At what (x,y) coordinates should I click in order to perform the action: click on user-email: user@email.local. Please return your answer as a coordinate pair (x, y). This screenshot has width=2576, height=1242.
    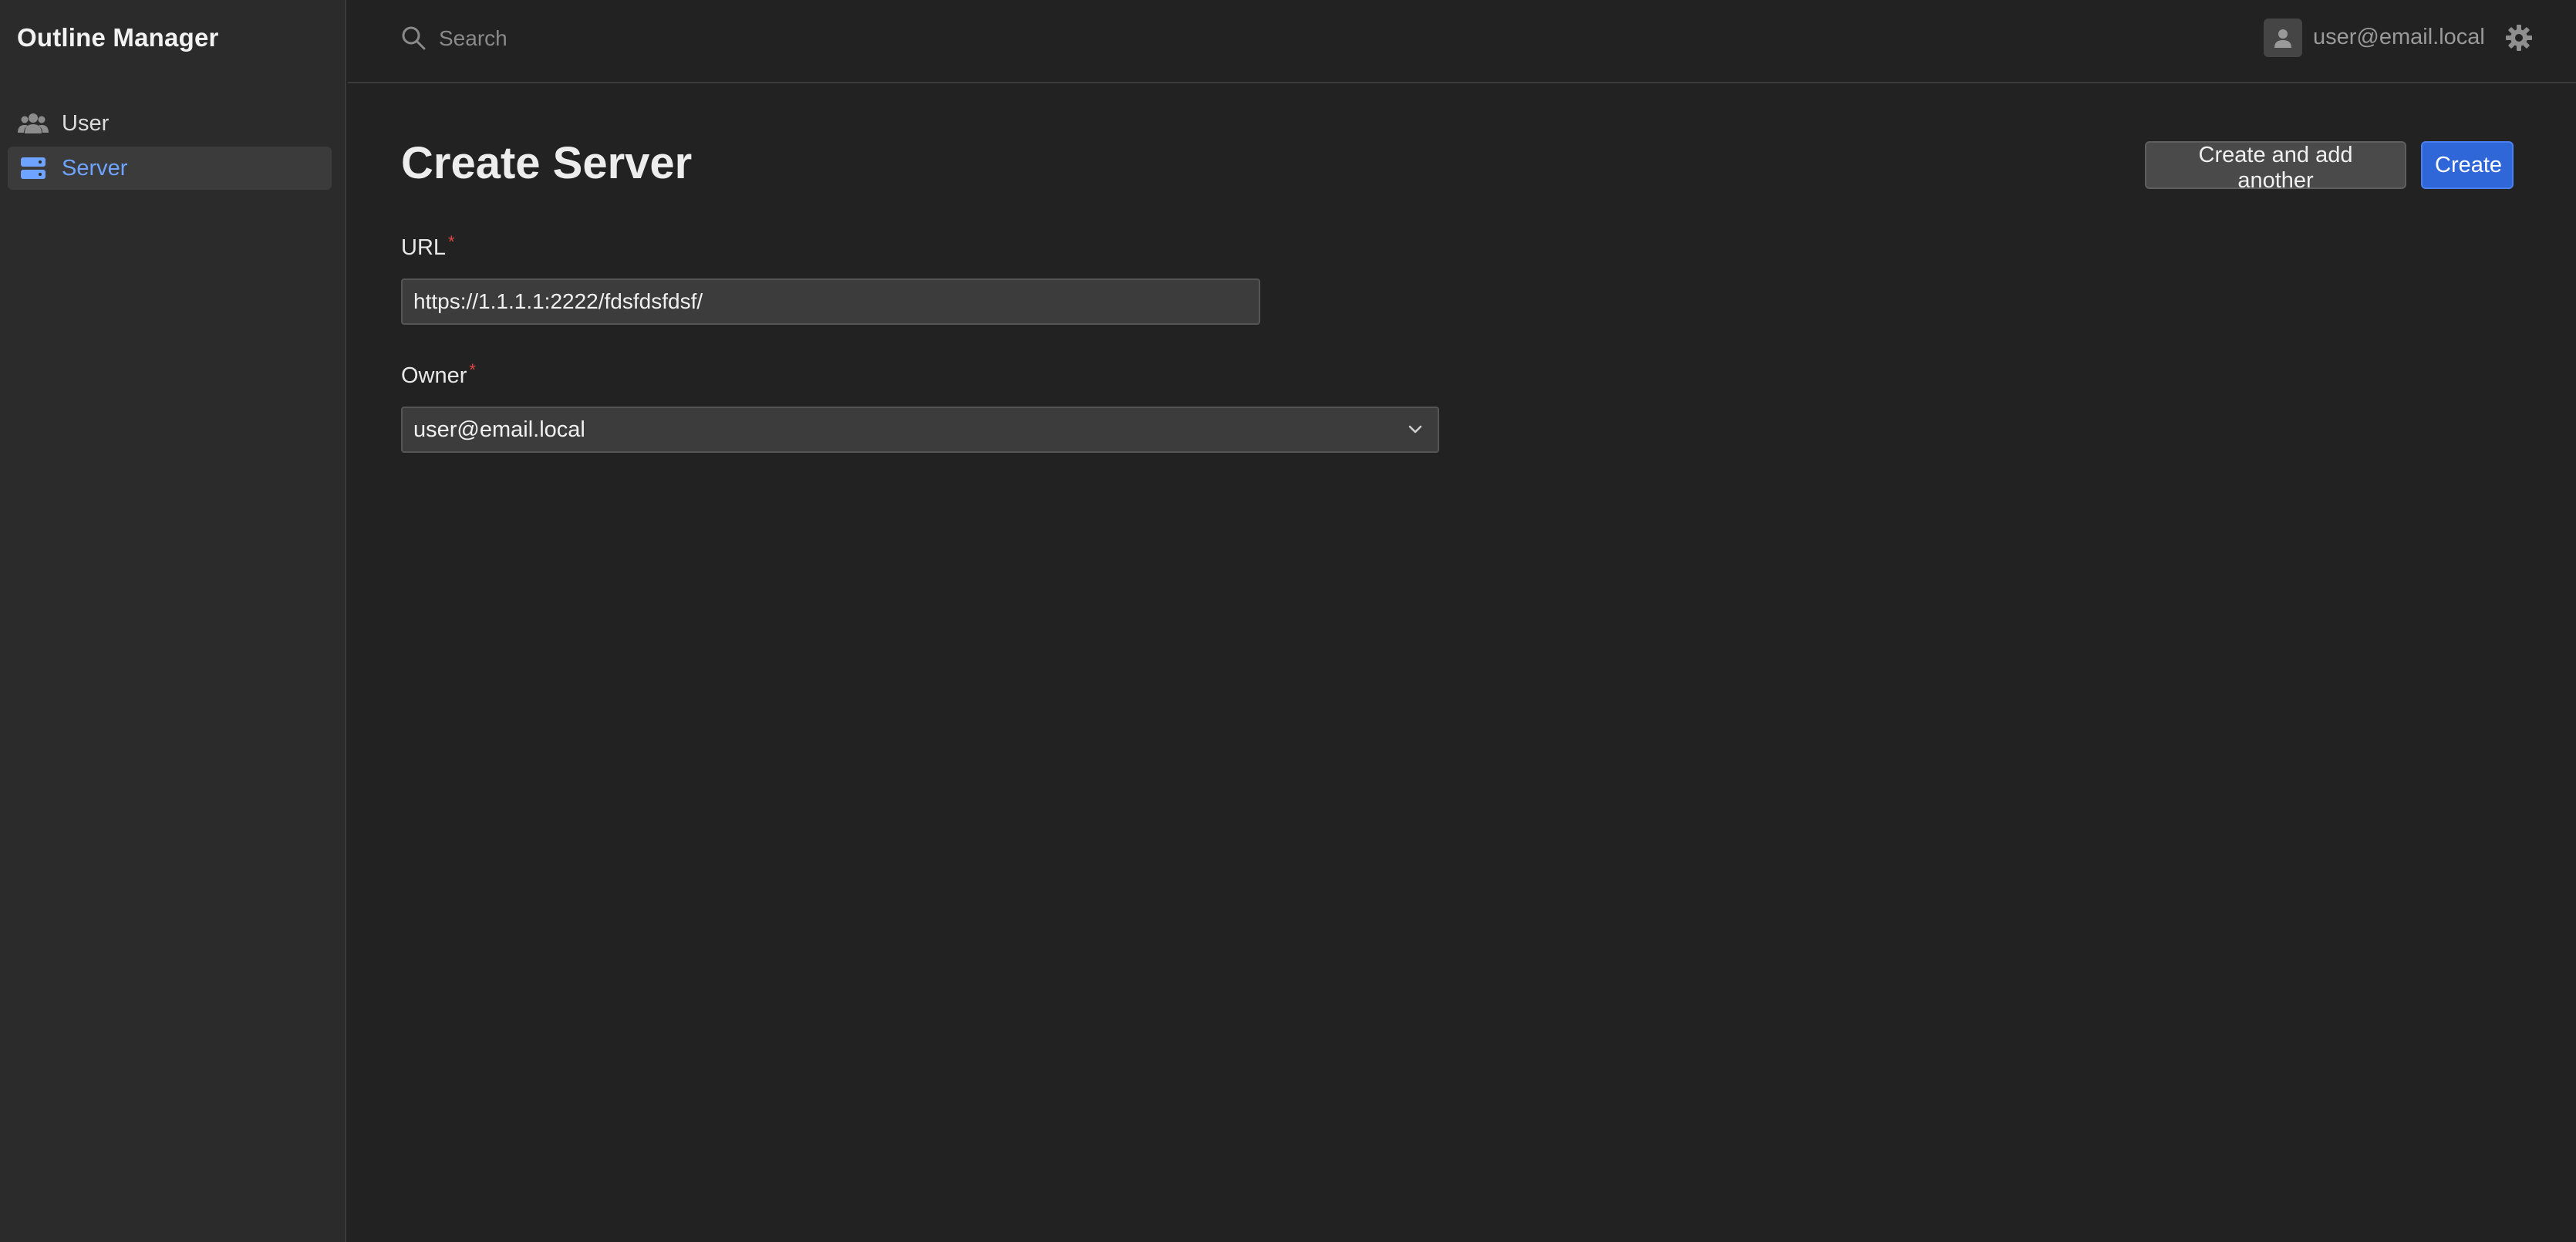
    Looking at the image, I should click on (2399, 37).